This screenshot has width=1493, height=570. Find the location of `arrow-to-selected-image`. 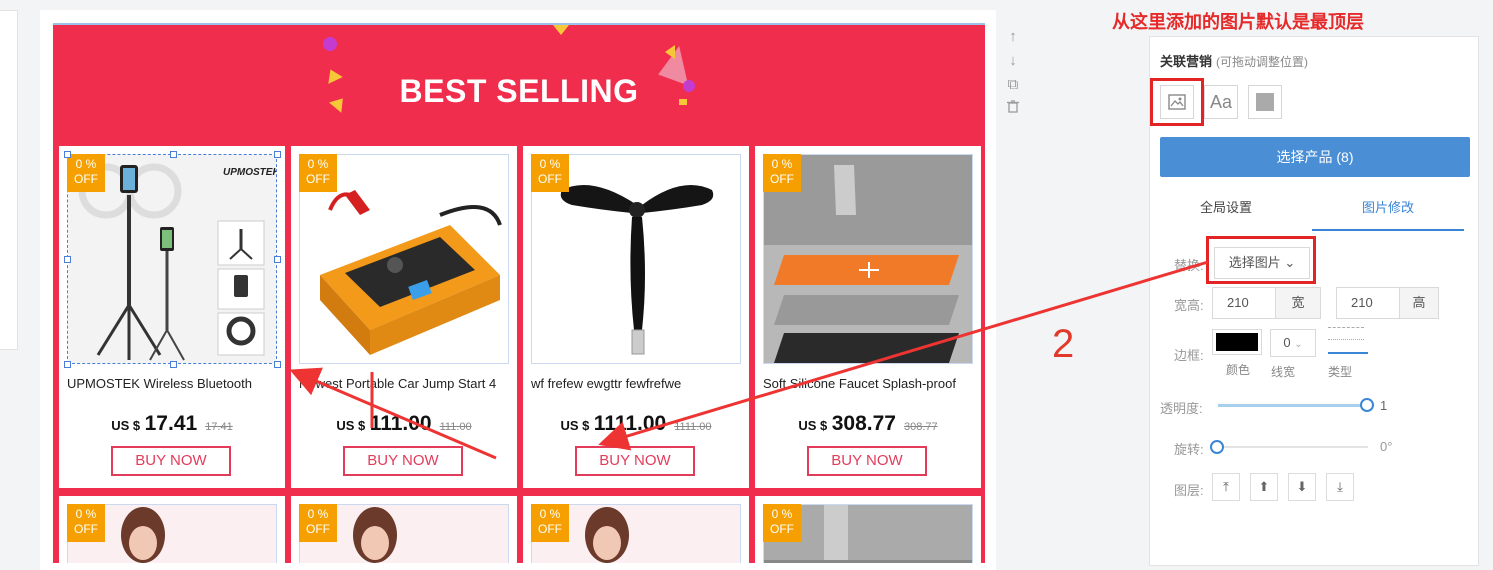

arrow-to-selected-image is located at coordinates (393, 413).